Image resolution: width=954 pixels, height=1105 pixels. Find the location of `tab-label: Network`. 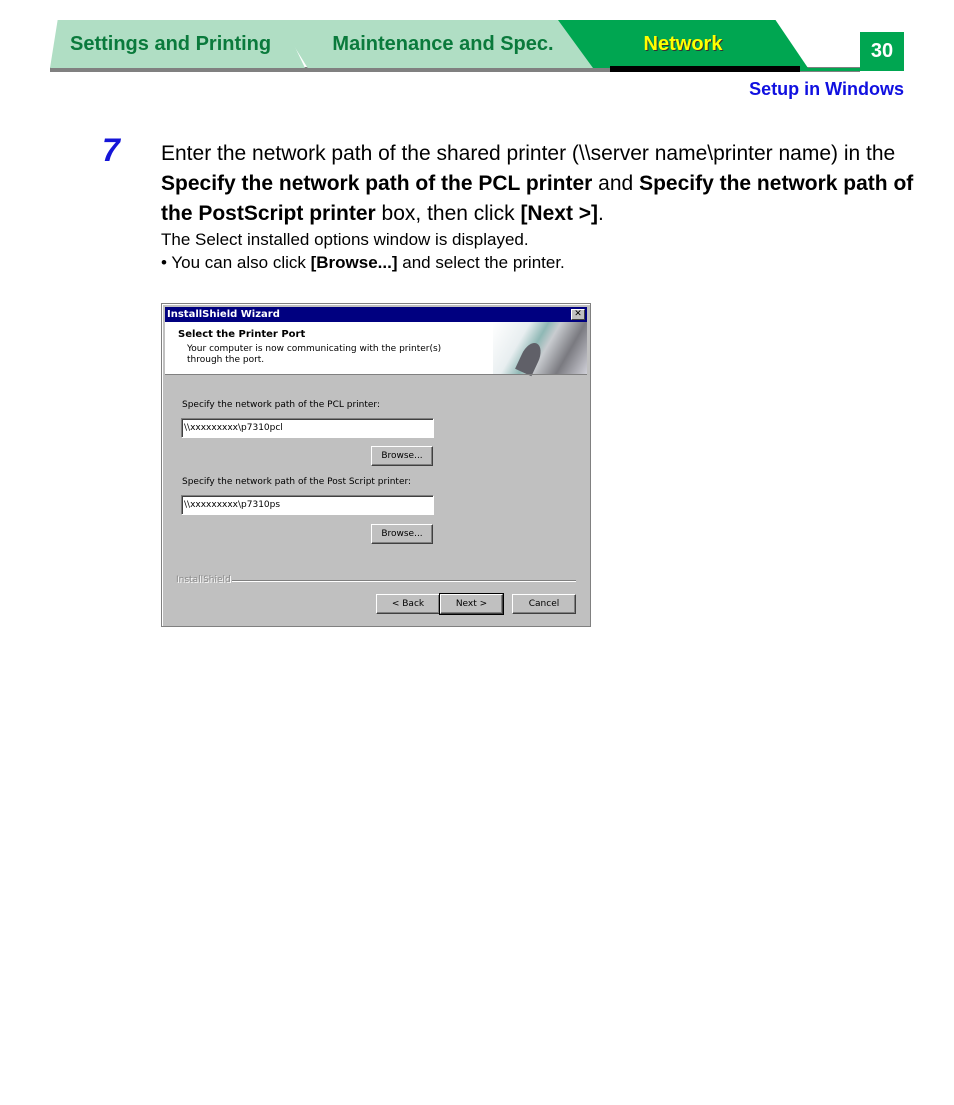

tab-label: Network is located at coordinates (683, 43).